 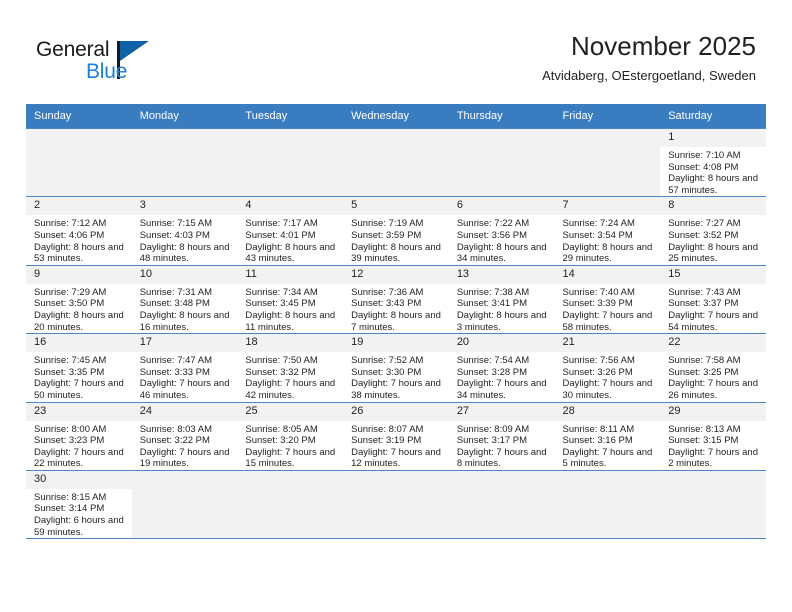 What do you see at coordinates (184, 253) in the screenshot?
I see `daylight-text: Daylight: 8 hours and 48 minutes.` at bounding box center [184, 253].